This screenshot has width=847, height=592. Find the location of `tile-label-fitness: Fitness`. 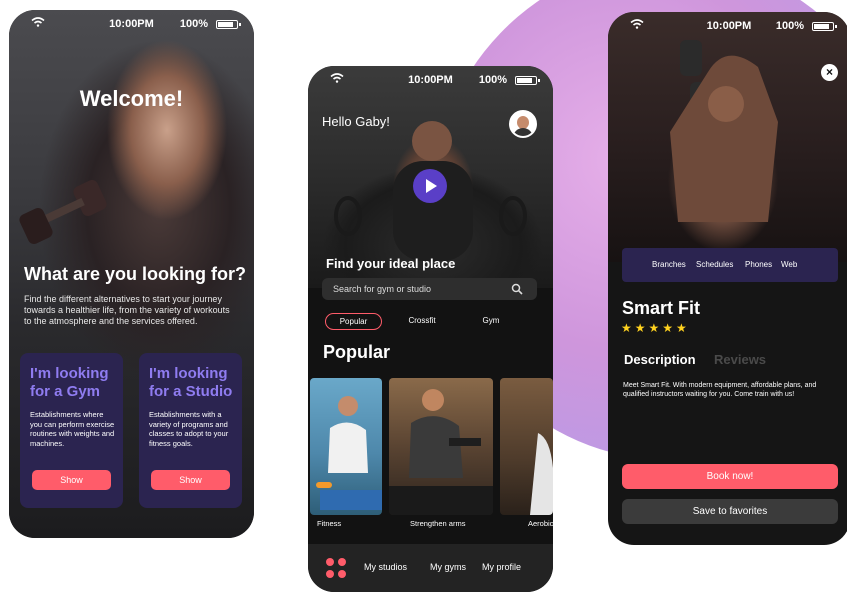

tile-label-fitness: Fitness is located at coordinates (329, 523).